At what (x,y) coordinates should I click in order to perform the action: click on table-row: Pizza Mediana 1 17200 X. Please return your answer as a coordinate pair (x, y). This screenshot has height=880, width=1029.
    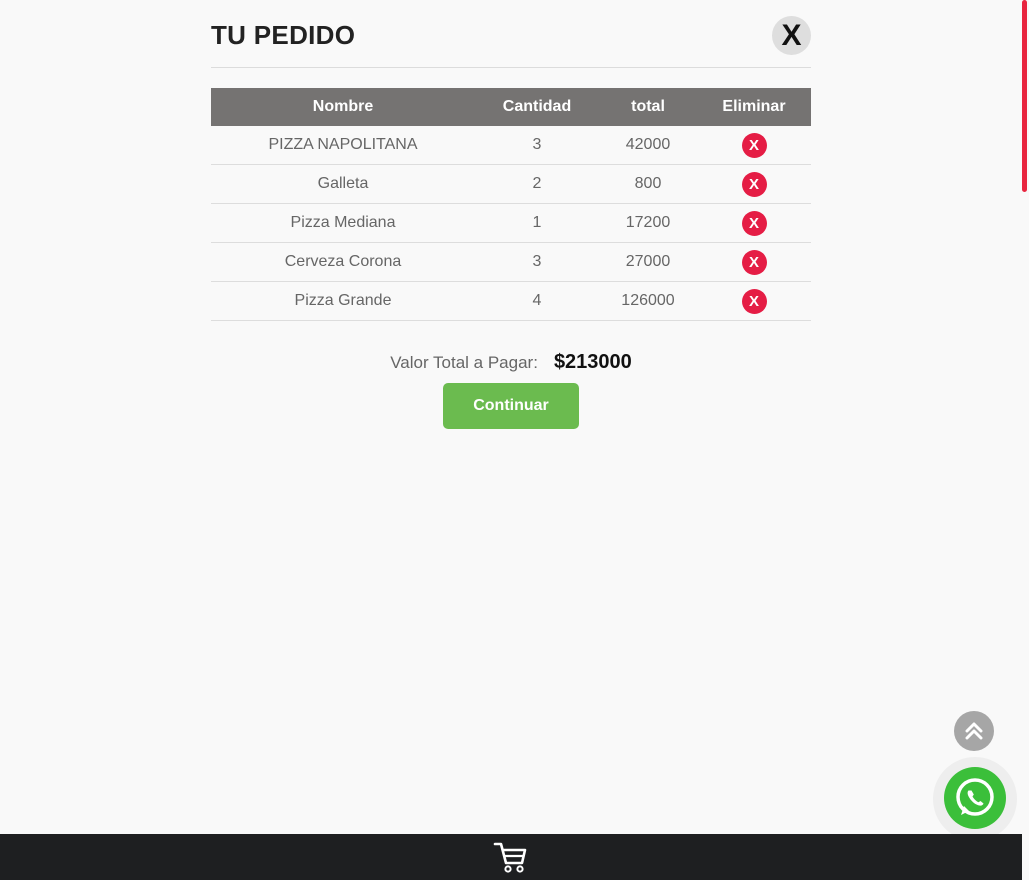
    Looking at the image, I should click on (511, 223).